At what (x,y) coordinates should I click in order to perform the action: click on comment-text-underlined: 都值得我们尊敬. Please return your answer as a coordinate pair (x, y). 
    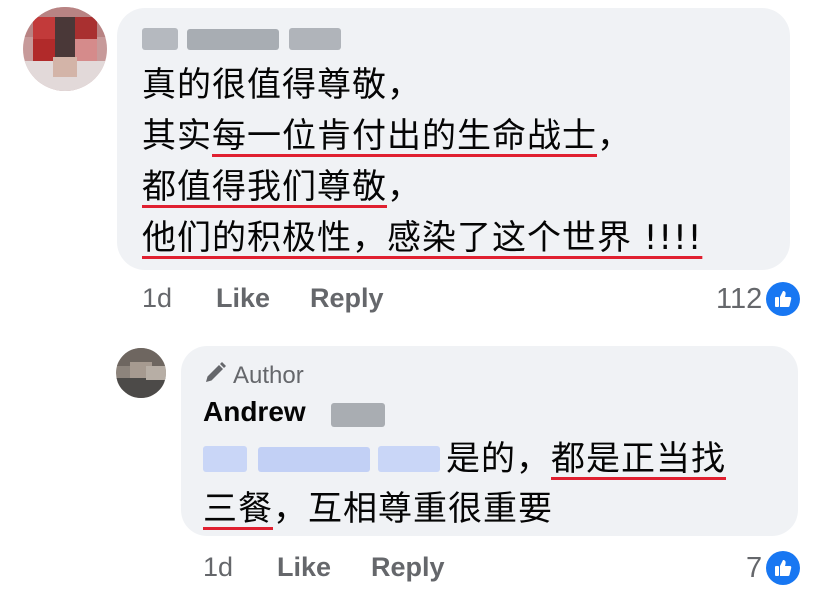
    Looking at the image, I should click on (264, 187).